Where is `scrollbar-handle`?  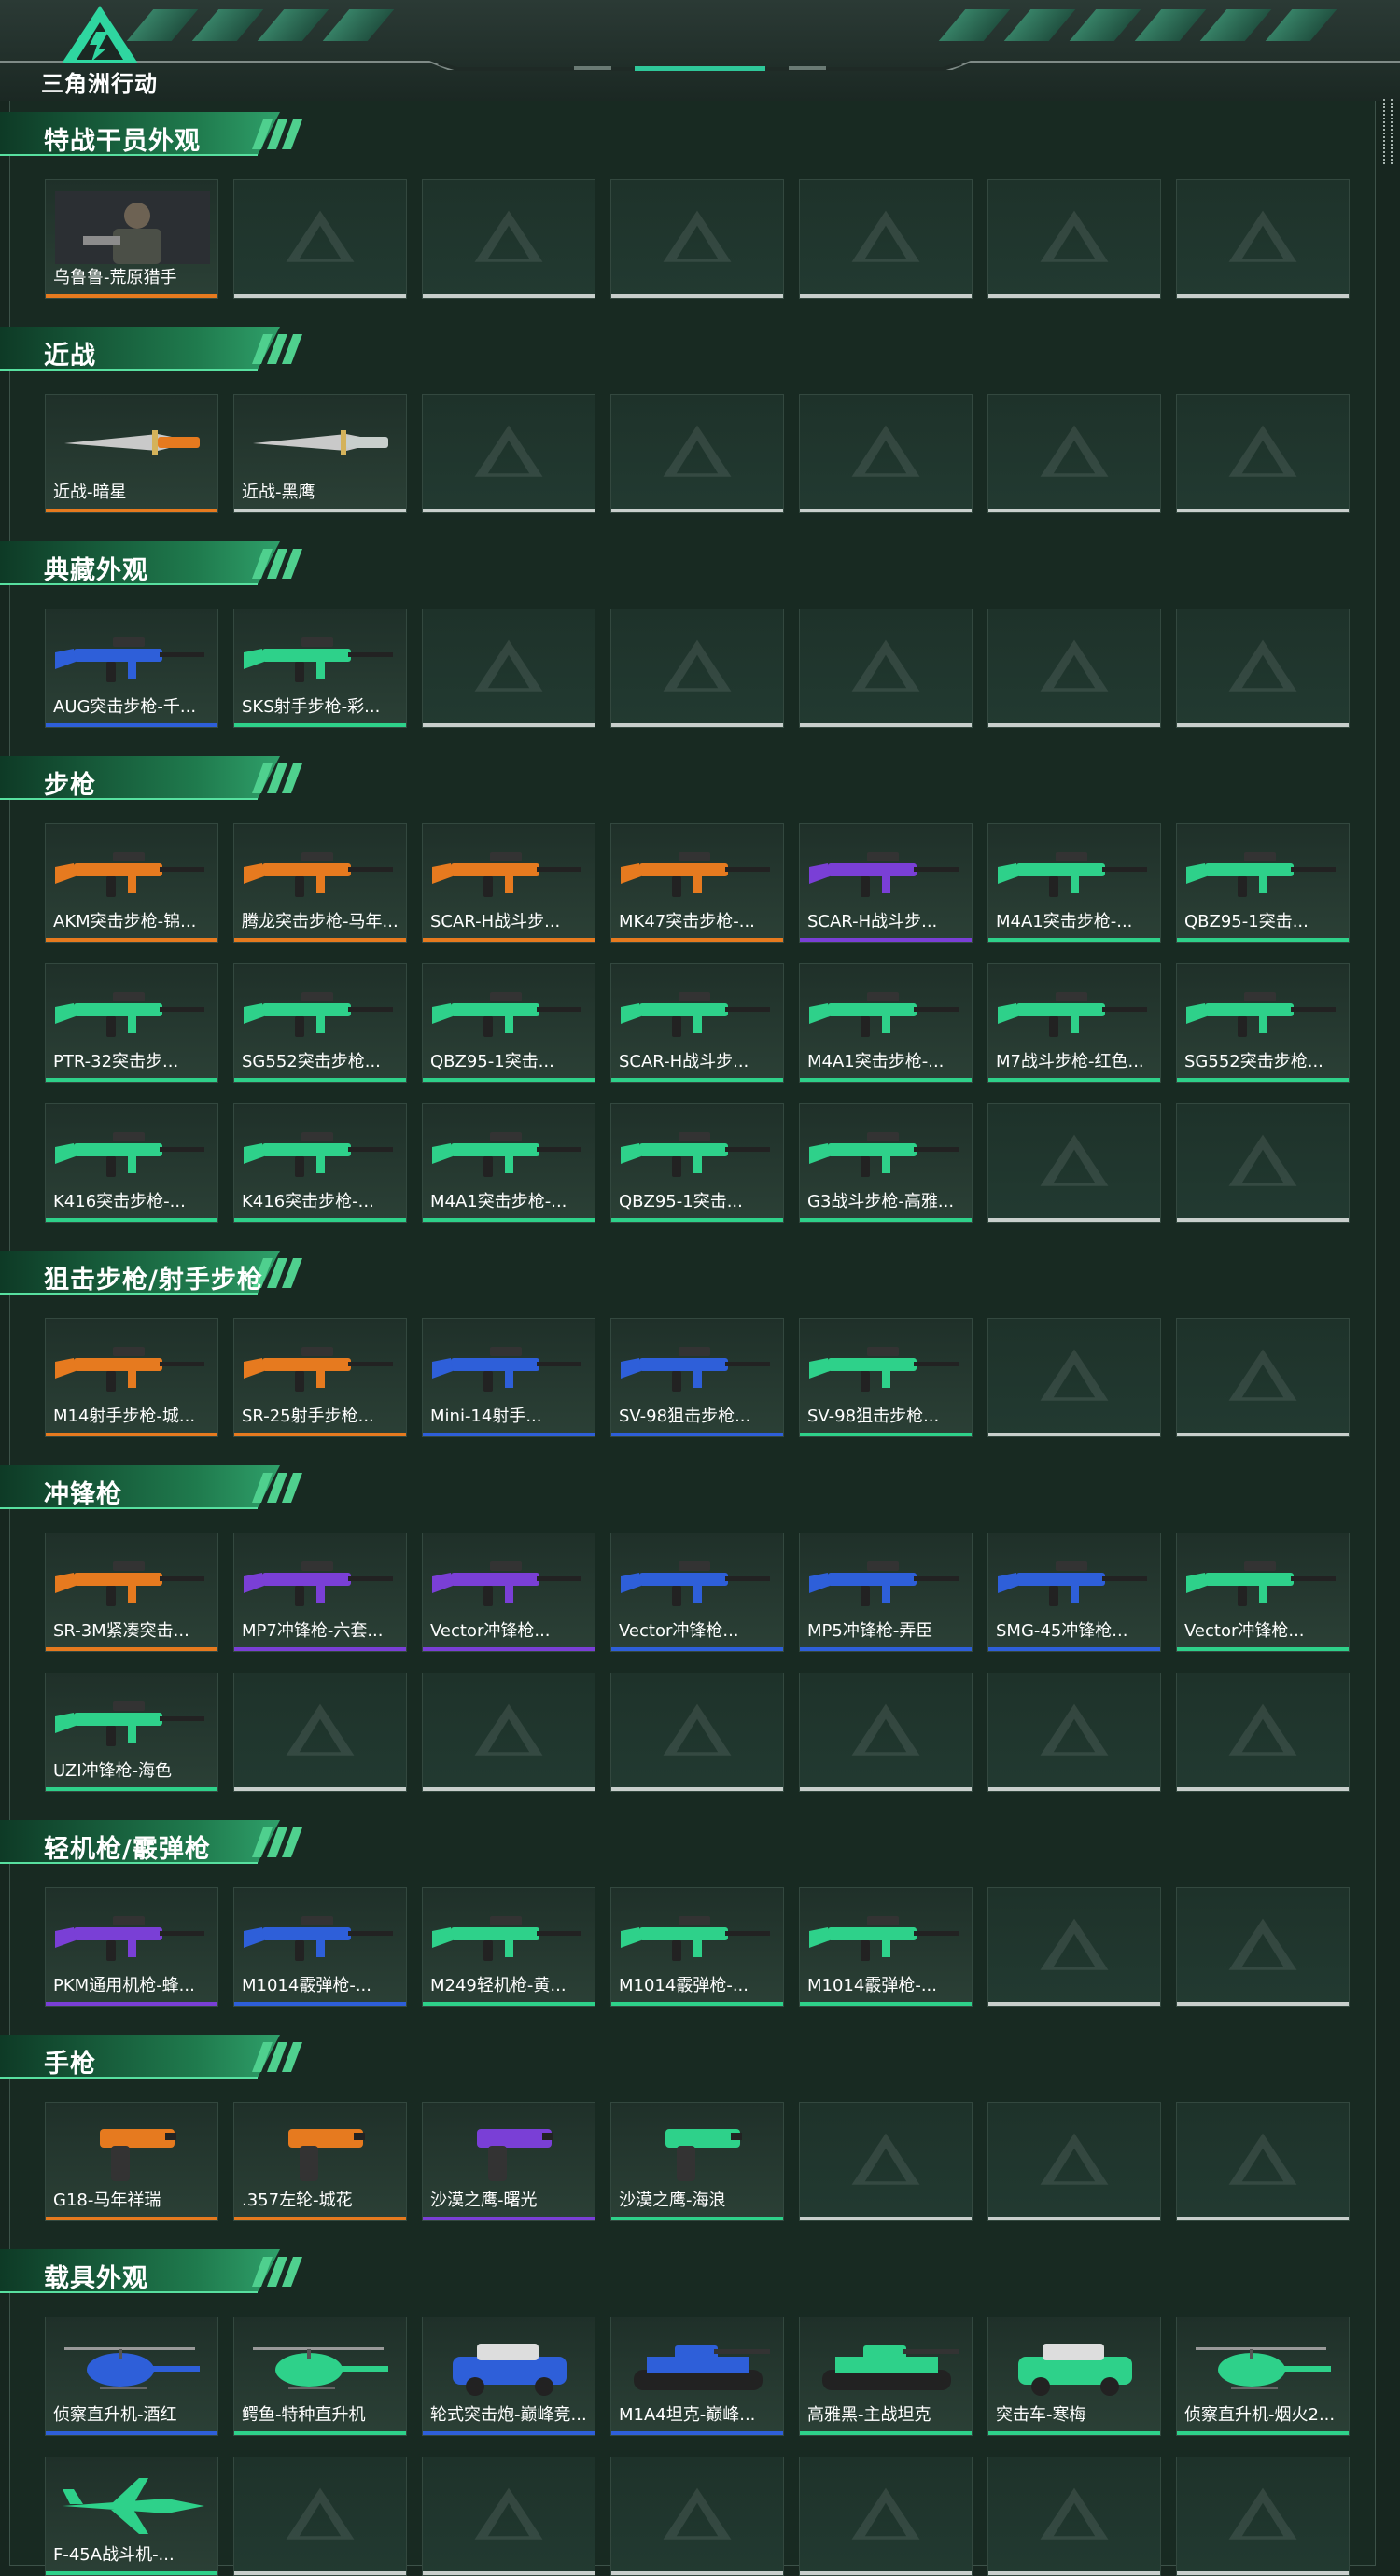 scrollbar-handle is located at coordinates (1388, 131).